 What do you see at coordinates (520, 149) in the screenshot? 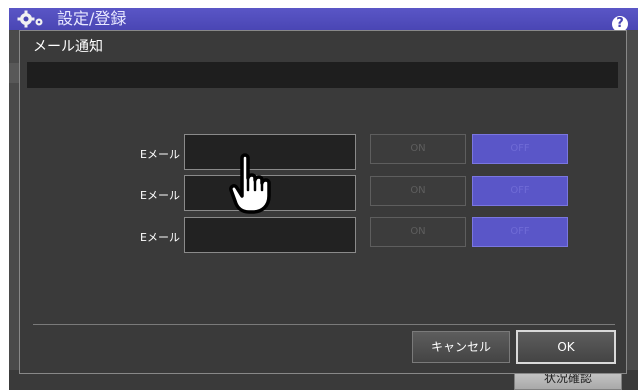
I see `off-button-1: OFF` at bounding box center [520, 149].